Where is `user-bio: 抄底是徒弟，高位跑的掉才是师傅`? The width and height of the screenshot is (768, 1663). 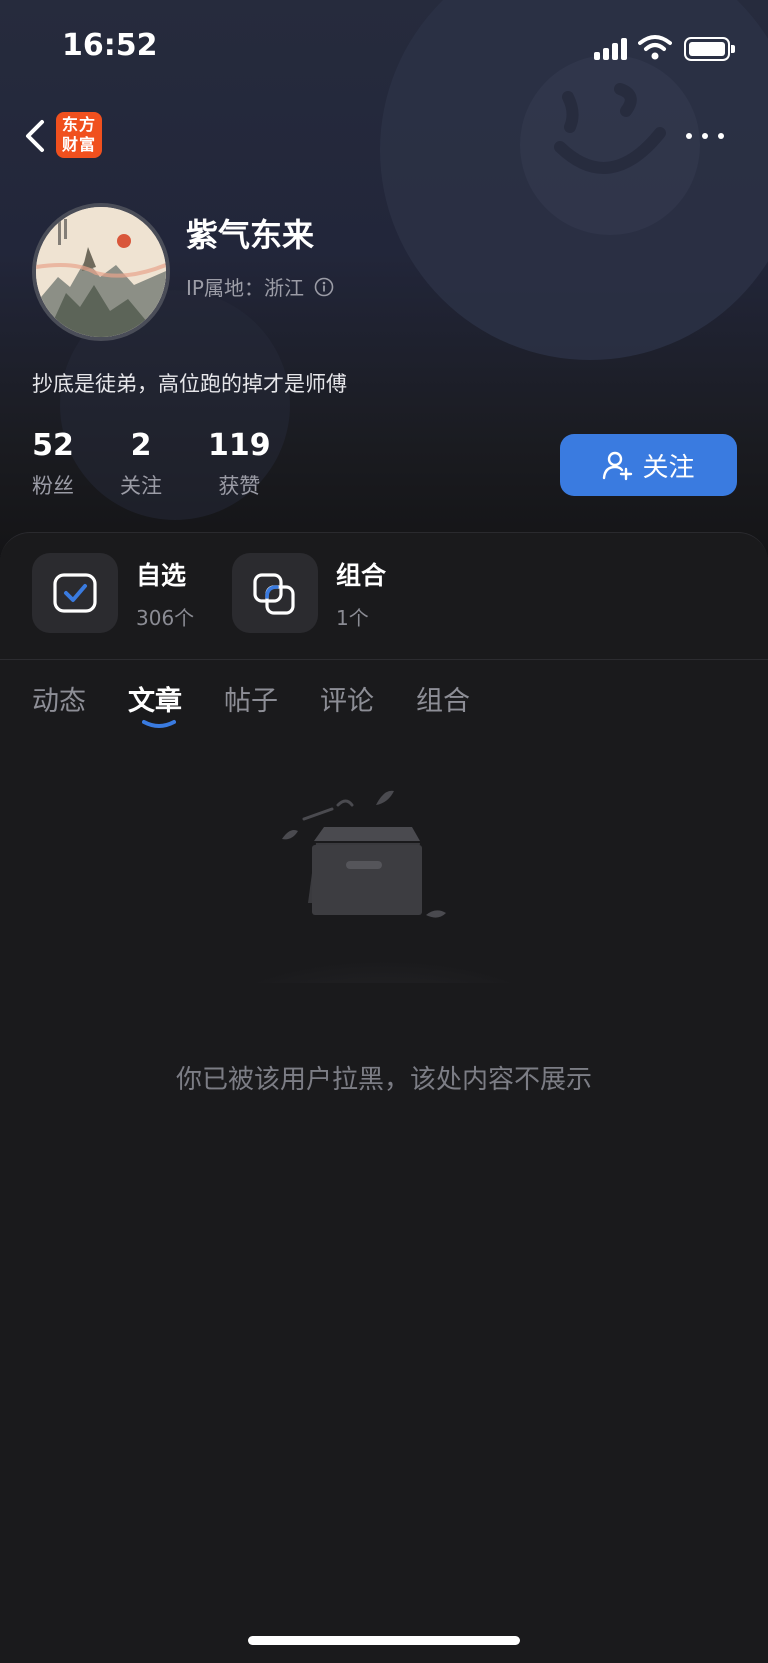
user-bio: 抄底是徒弟，高位跑的掉才是师傅 is located at coordinates (189, 384).